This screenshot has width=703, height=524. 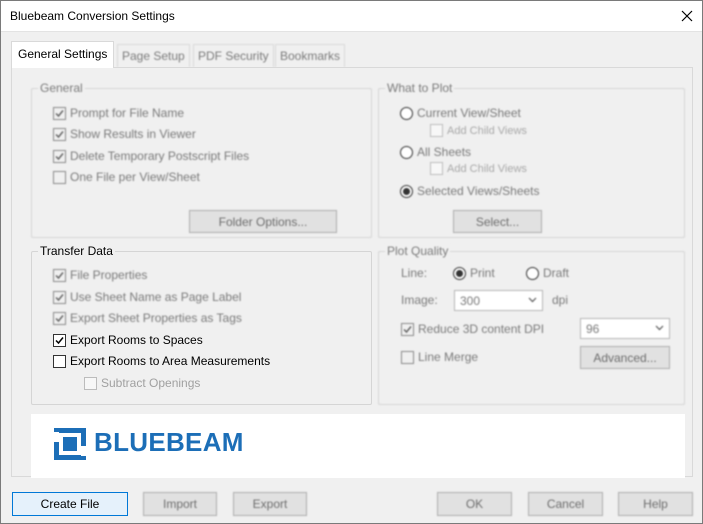 I want to click on close-icon, so click(x=686, y=16).